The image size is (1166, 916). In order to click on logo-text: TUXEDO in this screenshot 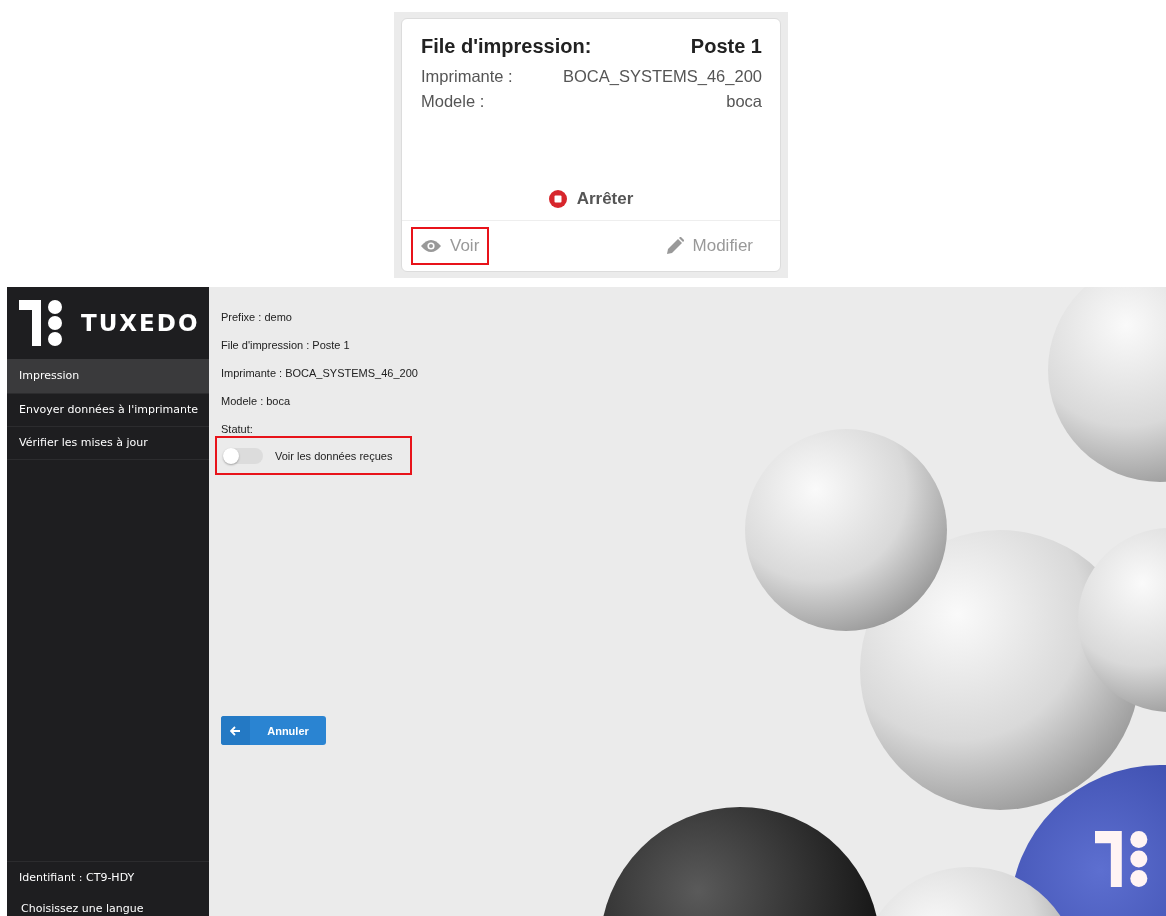, I will do `click(140, 323)`.